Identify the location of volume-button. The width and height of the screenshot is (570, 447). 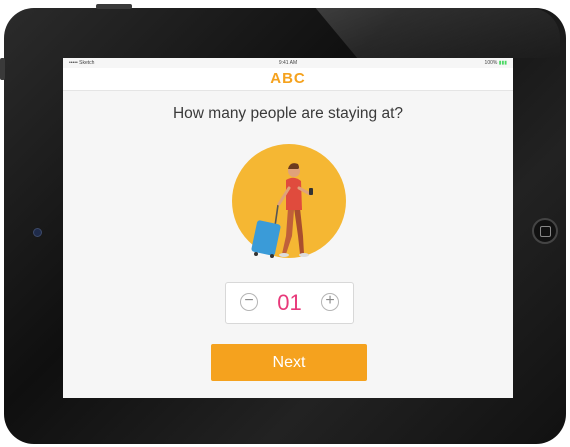
(2, 69).